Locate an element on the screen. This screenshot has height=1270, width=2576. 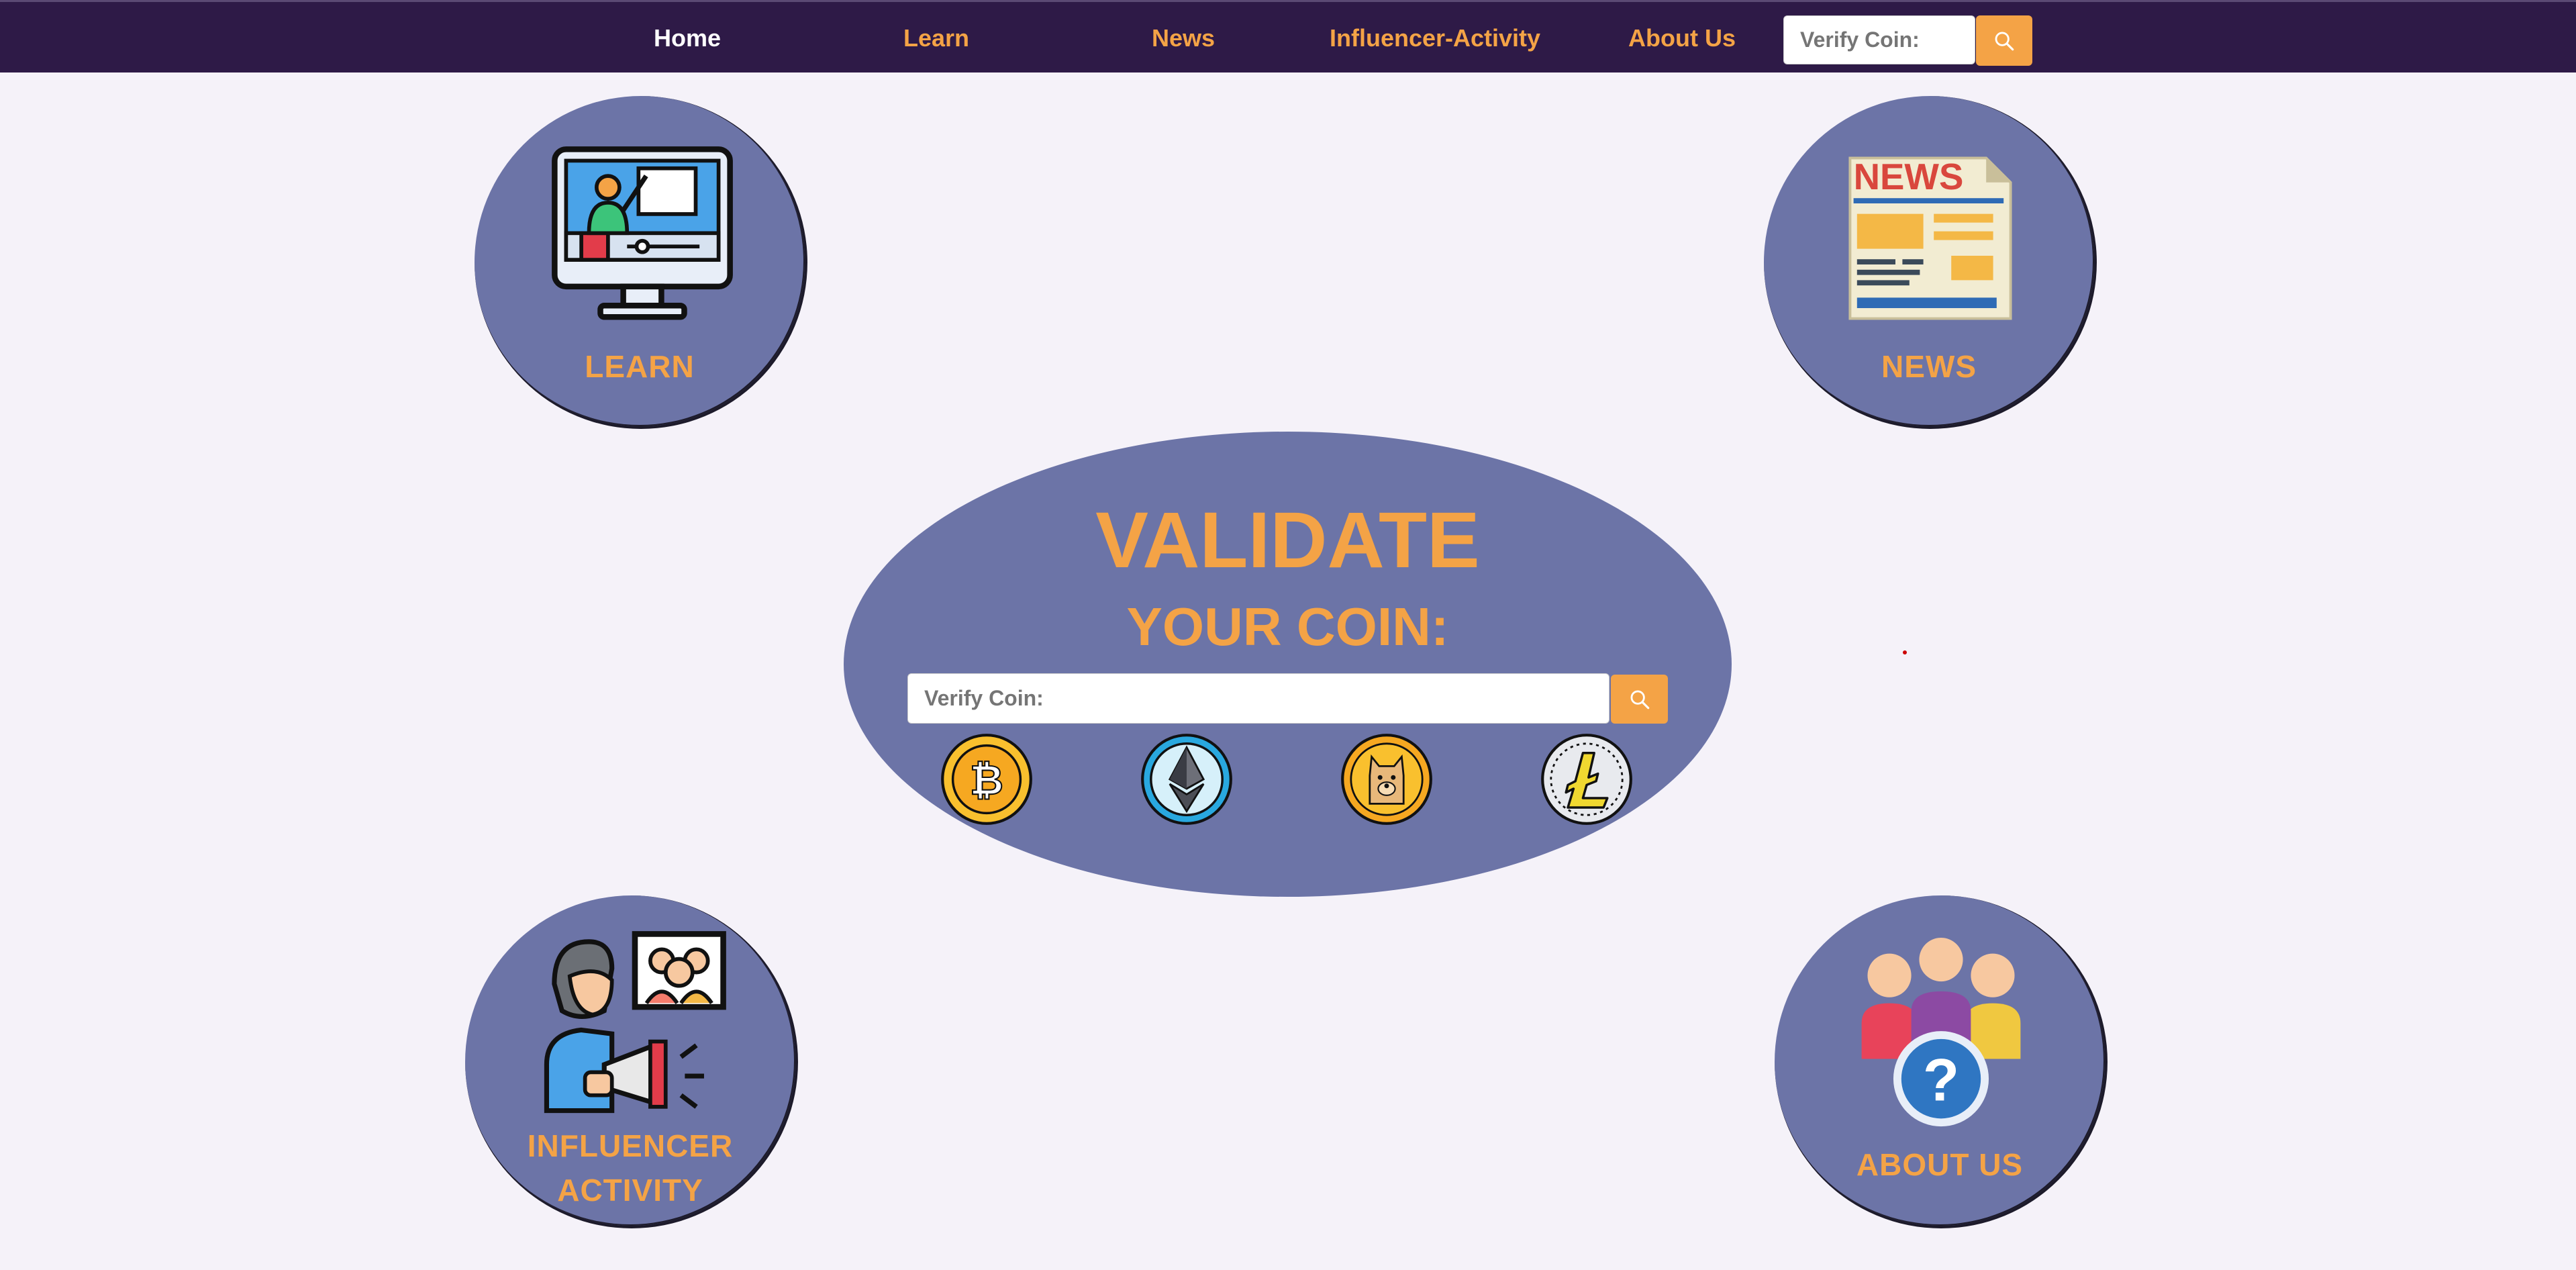
influencer-label-line2: ACTIVITY is located at coordinates (630, 1190).